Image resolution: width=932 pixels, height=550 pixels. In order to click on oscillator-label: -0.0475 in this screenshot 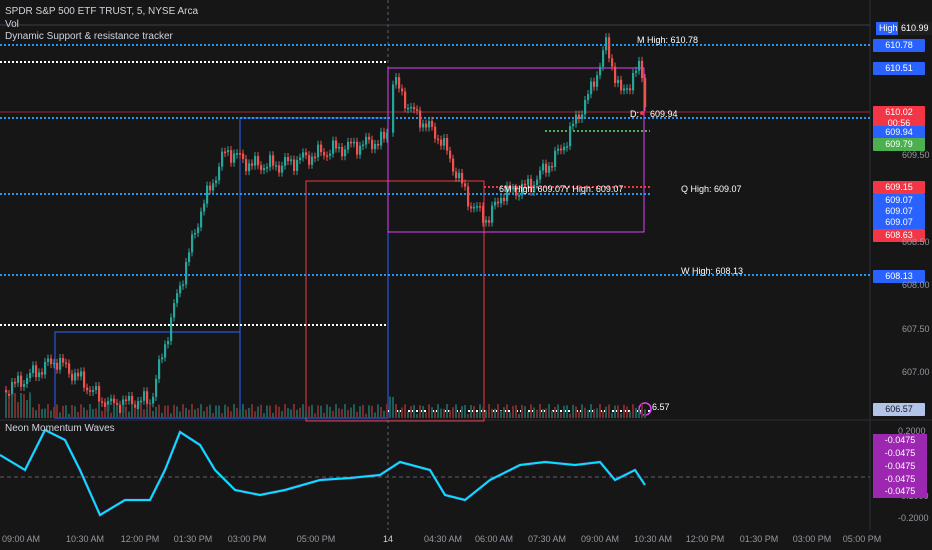, I will do `click(900, 491)`.